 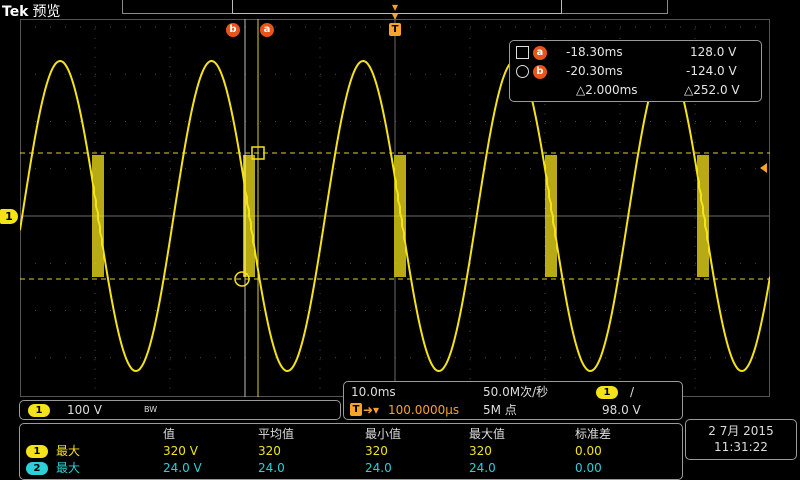 I want to click on square-cursor-icon, so click(x=522, y=52).